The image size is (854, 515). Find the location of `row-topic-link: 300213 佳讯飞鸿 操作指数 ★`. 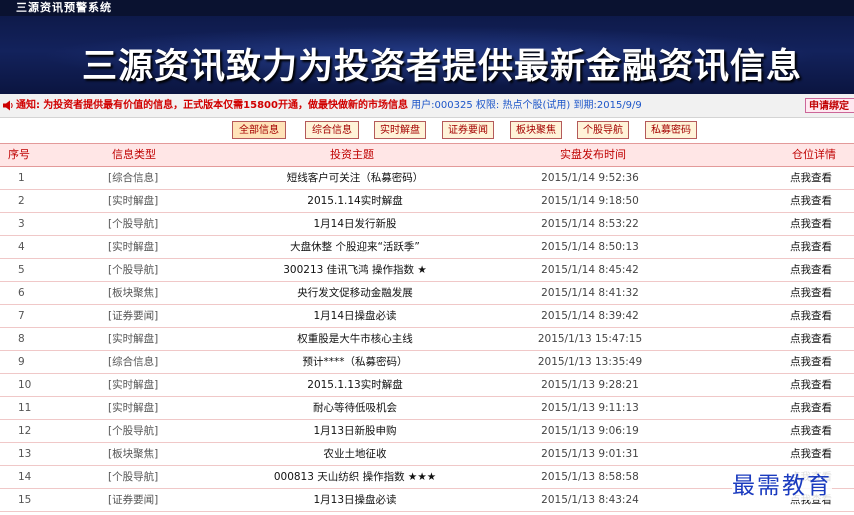

row-topic-link: 300213 佳讯飞鸿 操作指数 ★ is located at coordinates (355, 270).